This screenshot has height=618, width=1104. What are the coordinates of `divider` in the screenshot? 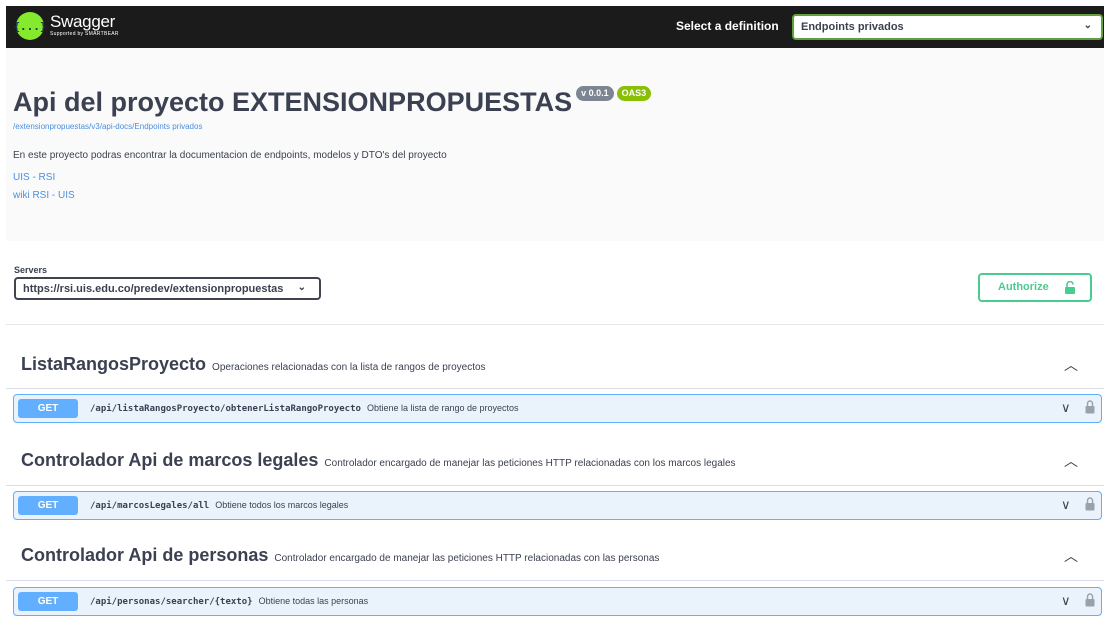 It's located at (555, 324).